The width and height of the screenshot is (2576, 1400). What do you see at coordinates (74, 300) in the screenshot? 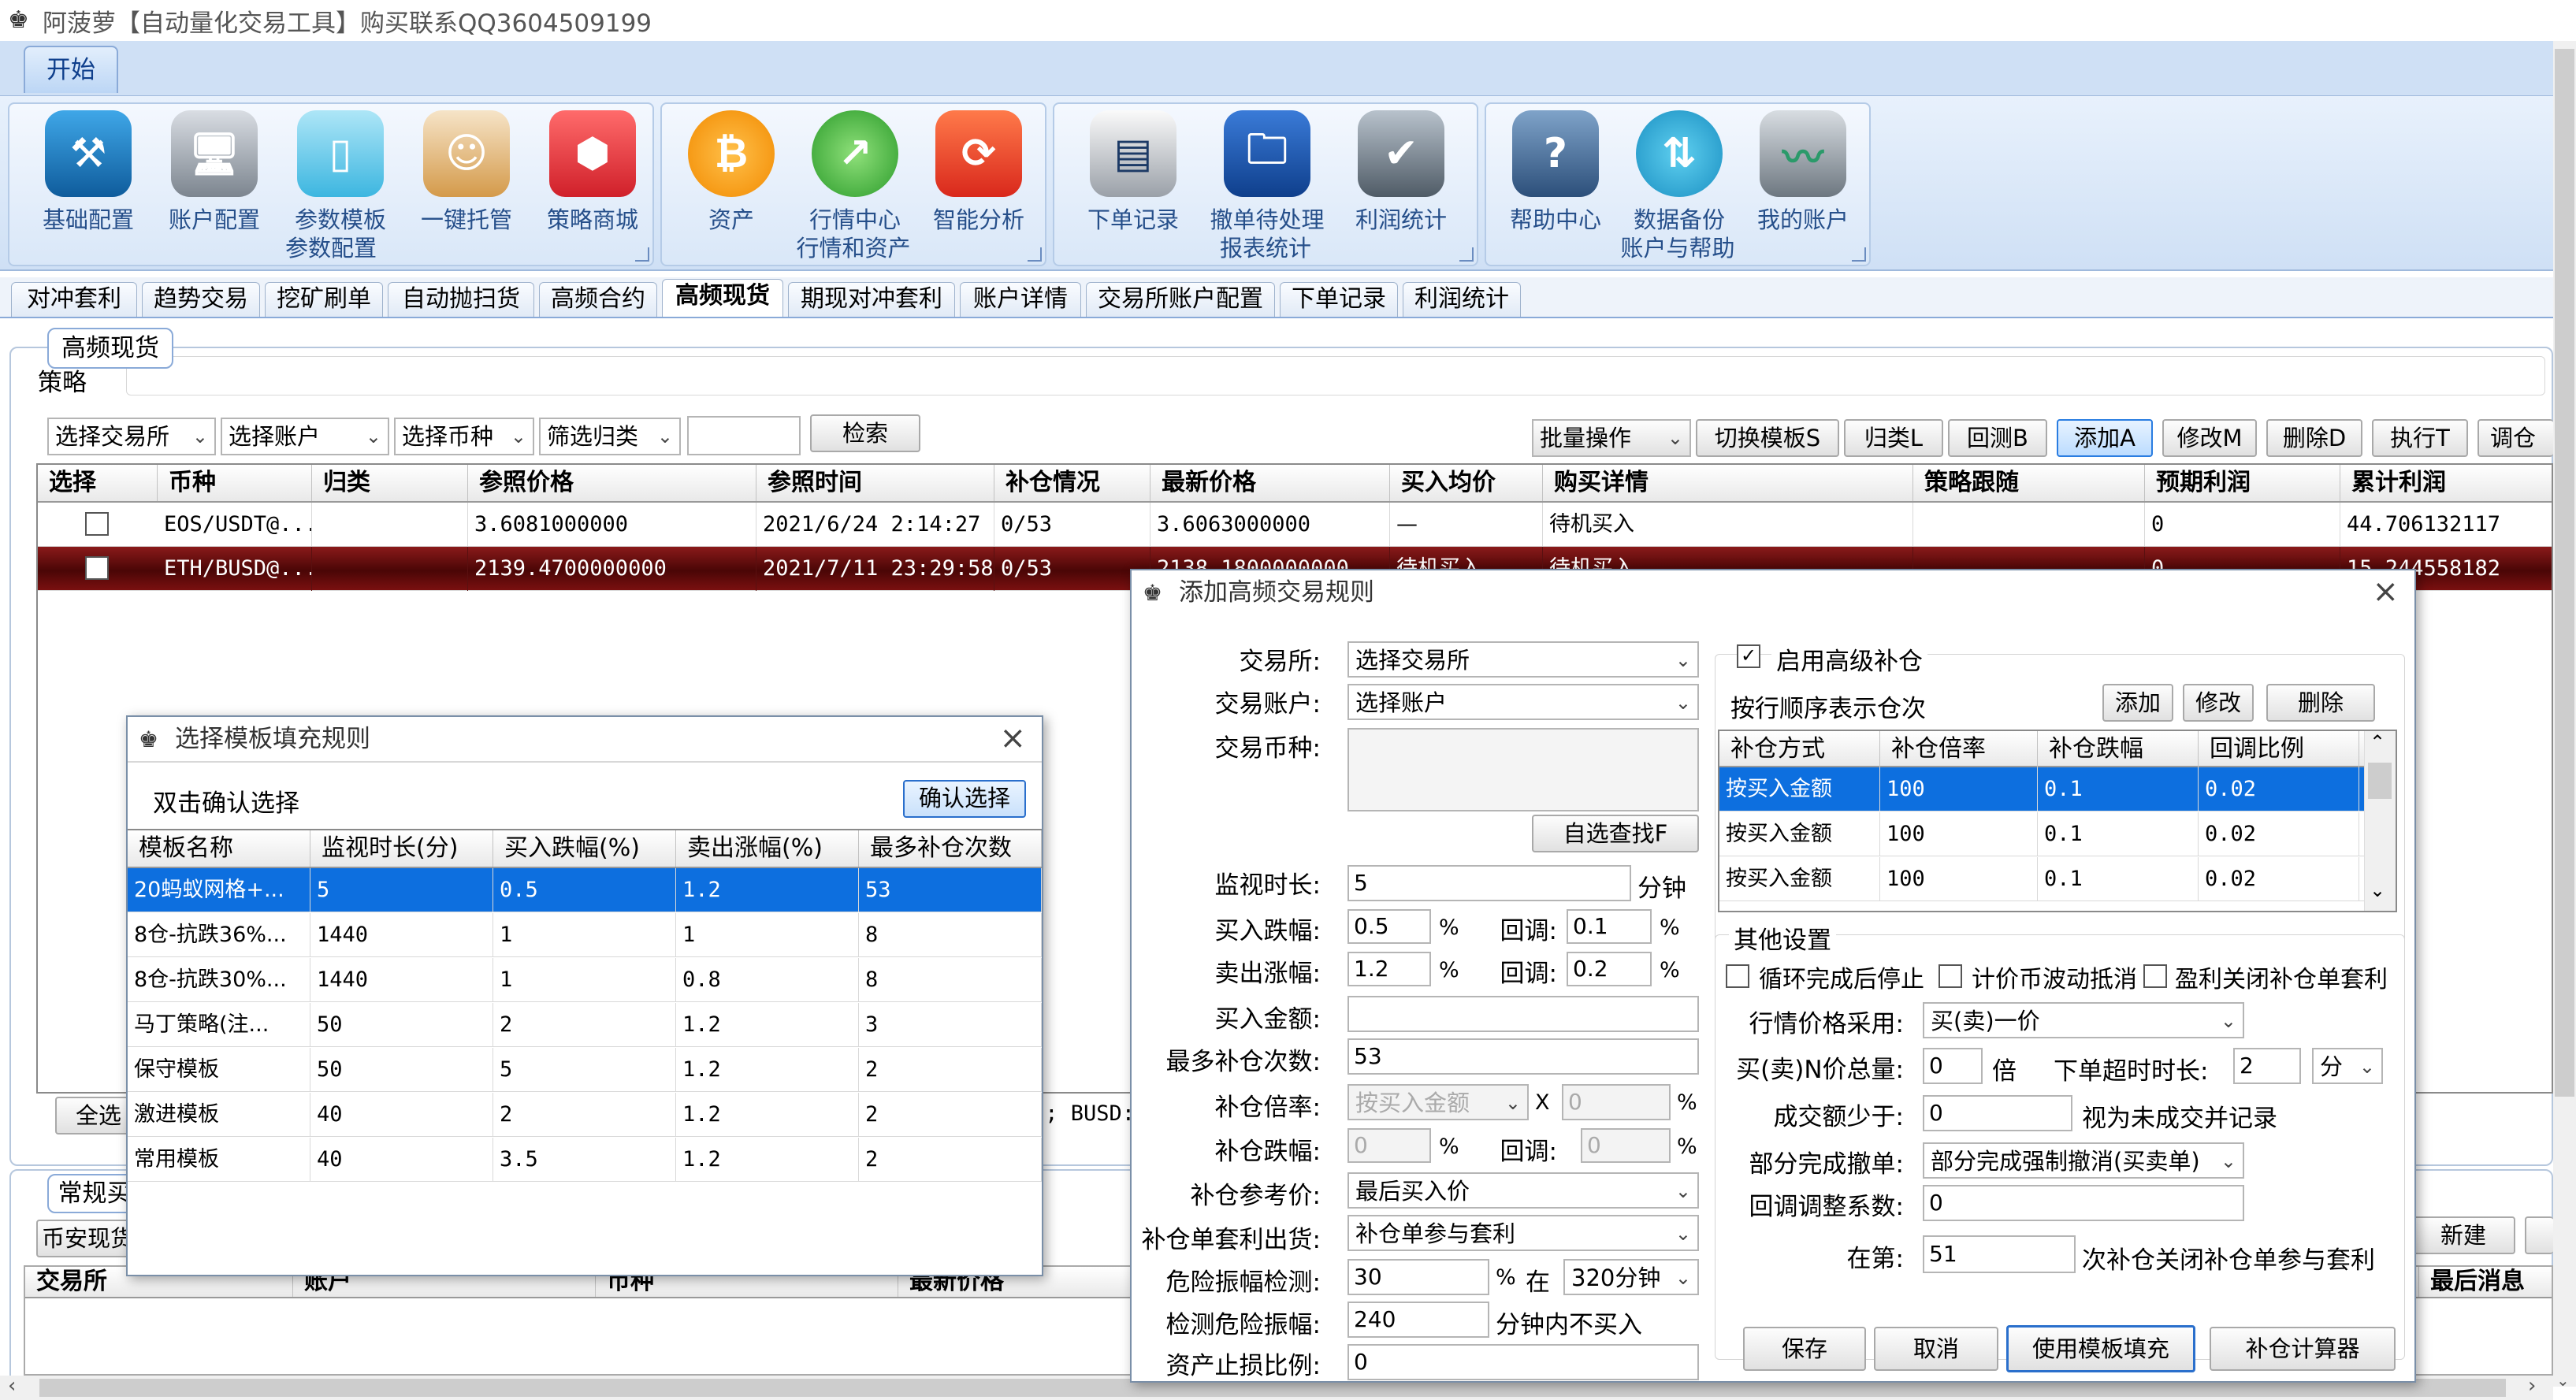
I see `tab-hedge: 对冲套利` at bounding box center [74, 300].